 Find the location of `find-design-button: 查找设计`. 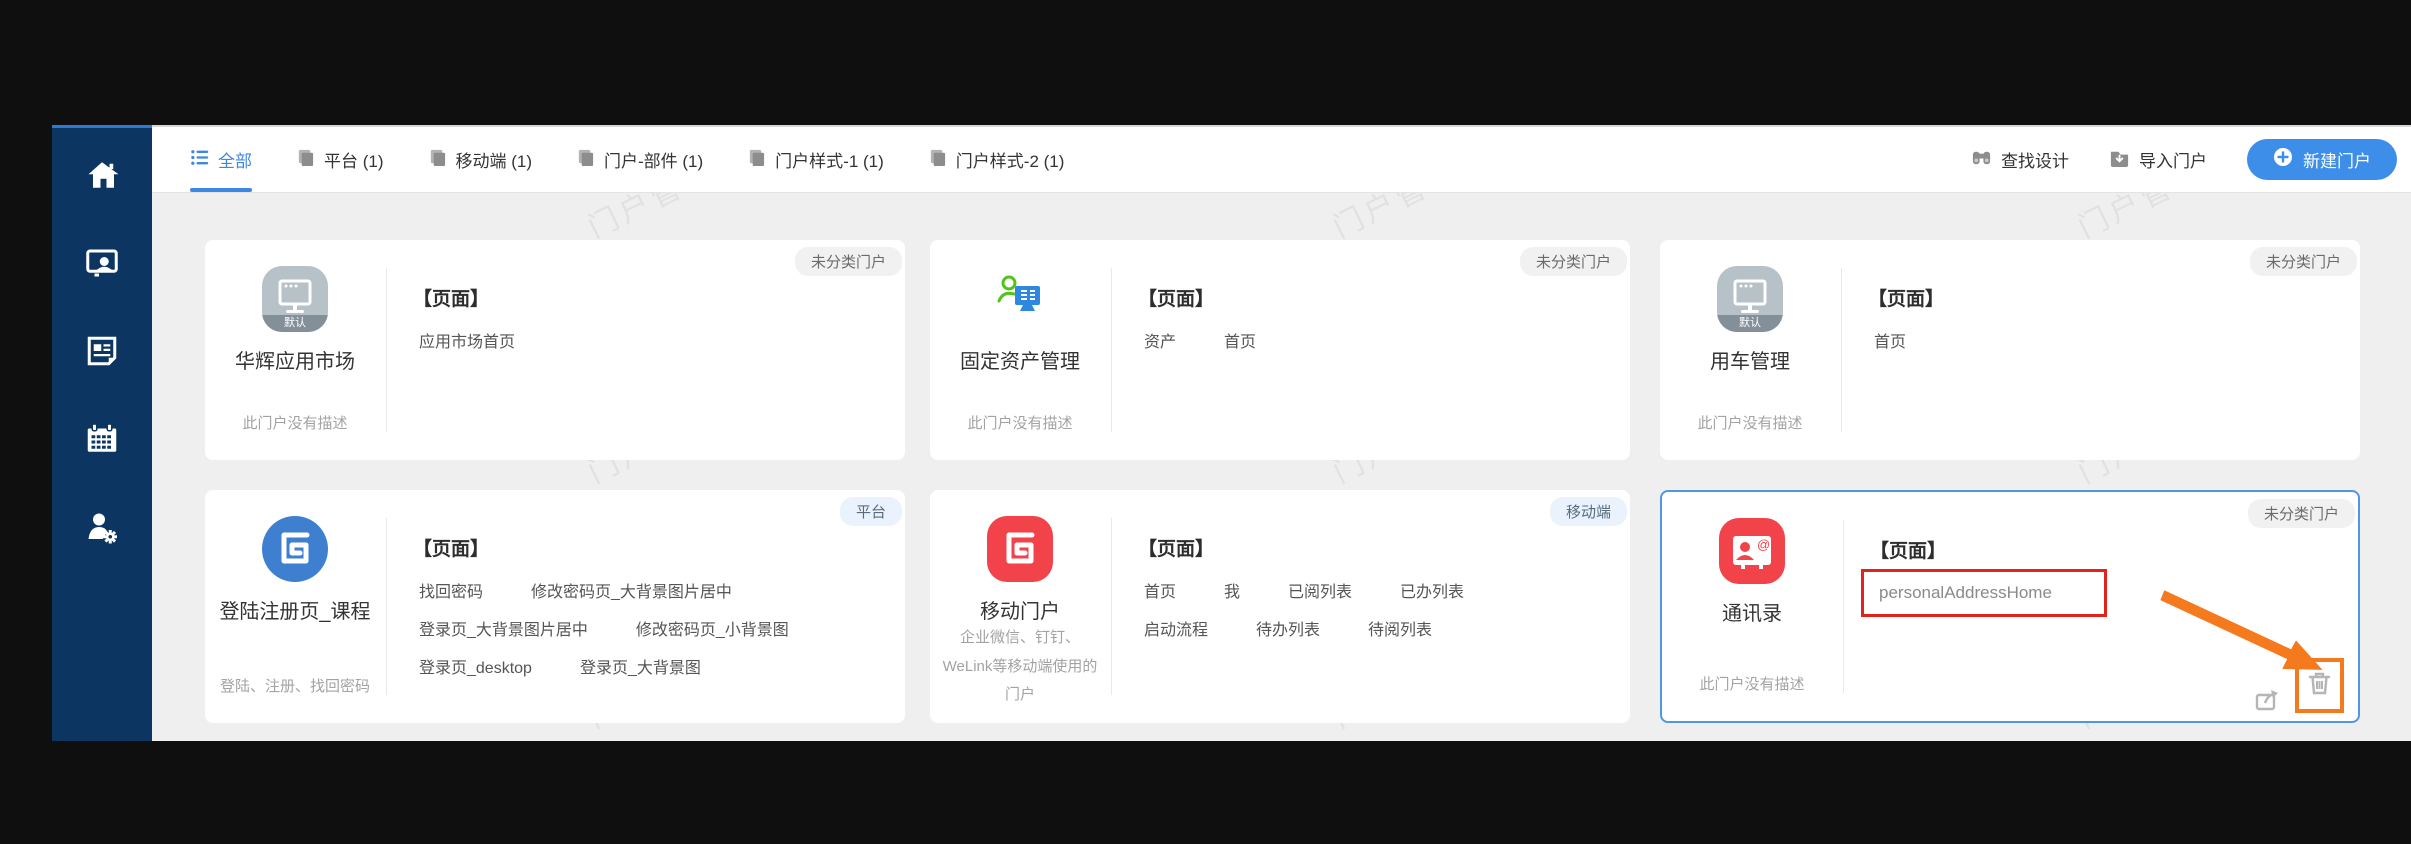

find-design-button: 查找设计 is located at coordinates (2020, 160).